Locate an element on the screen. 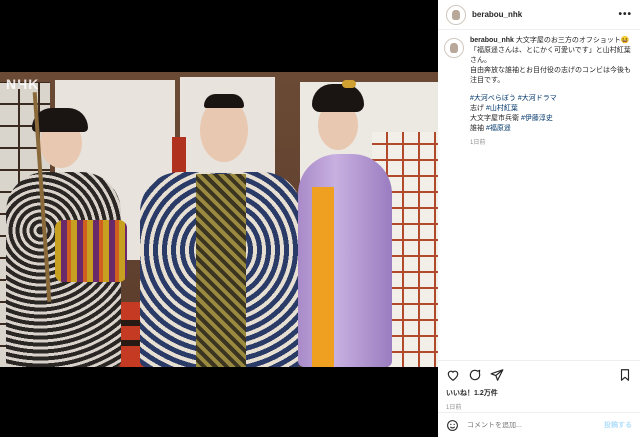  more-horizontal-icon: ••• is located at coordinates (625, 14).